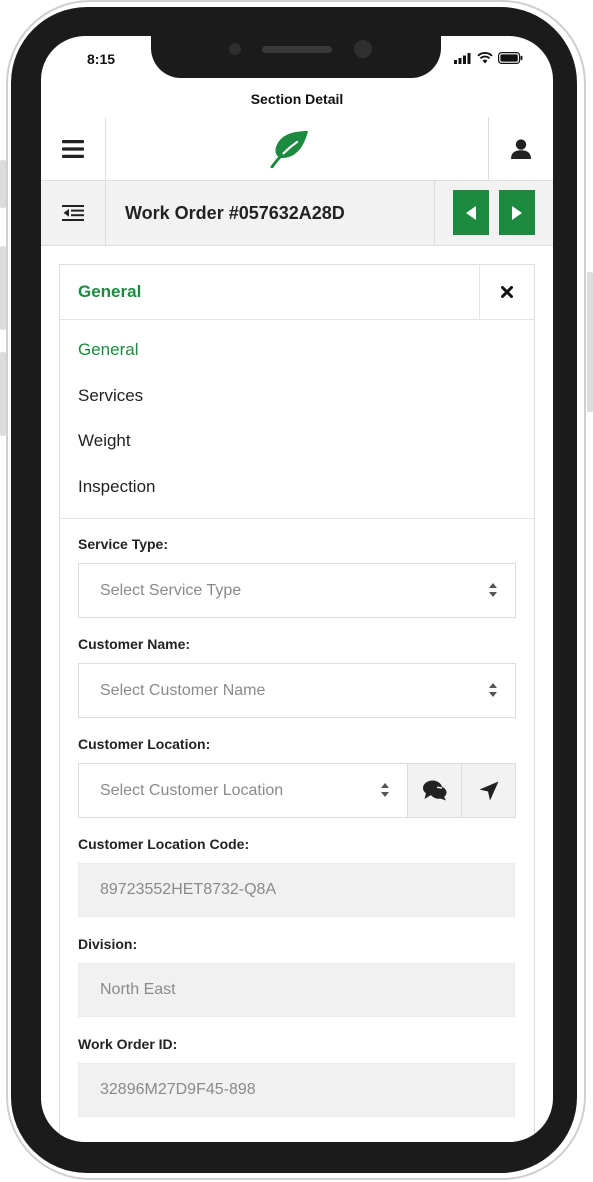  I want to click on panel-header: General, so click(297, 292).